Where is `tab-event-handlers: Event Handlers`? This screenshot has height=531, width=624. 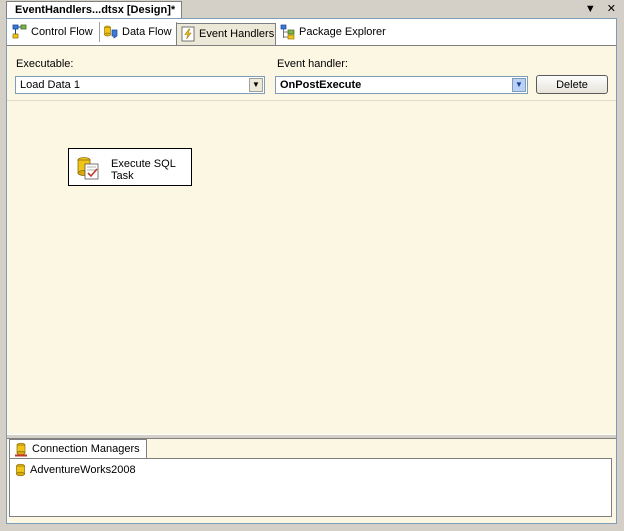 tab-event-handlers: Event Handlers is located at coordinates (226, 34).